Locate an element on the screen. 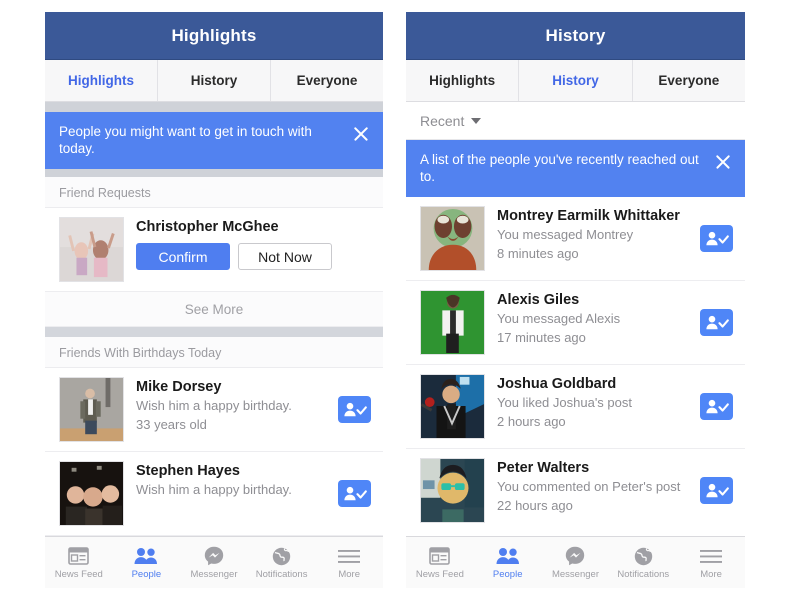 The image size is (800, 600). segmented-tabs-right: Highlights History Everyone is located at coordinates (575, 81).